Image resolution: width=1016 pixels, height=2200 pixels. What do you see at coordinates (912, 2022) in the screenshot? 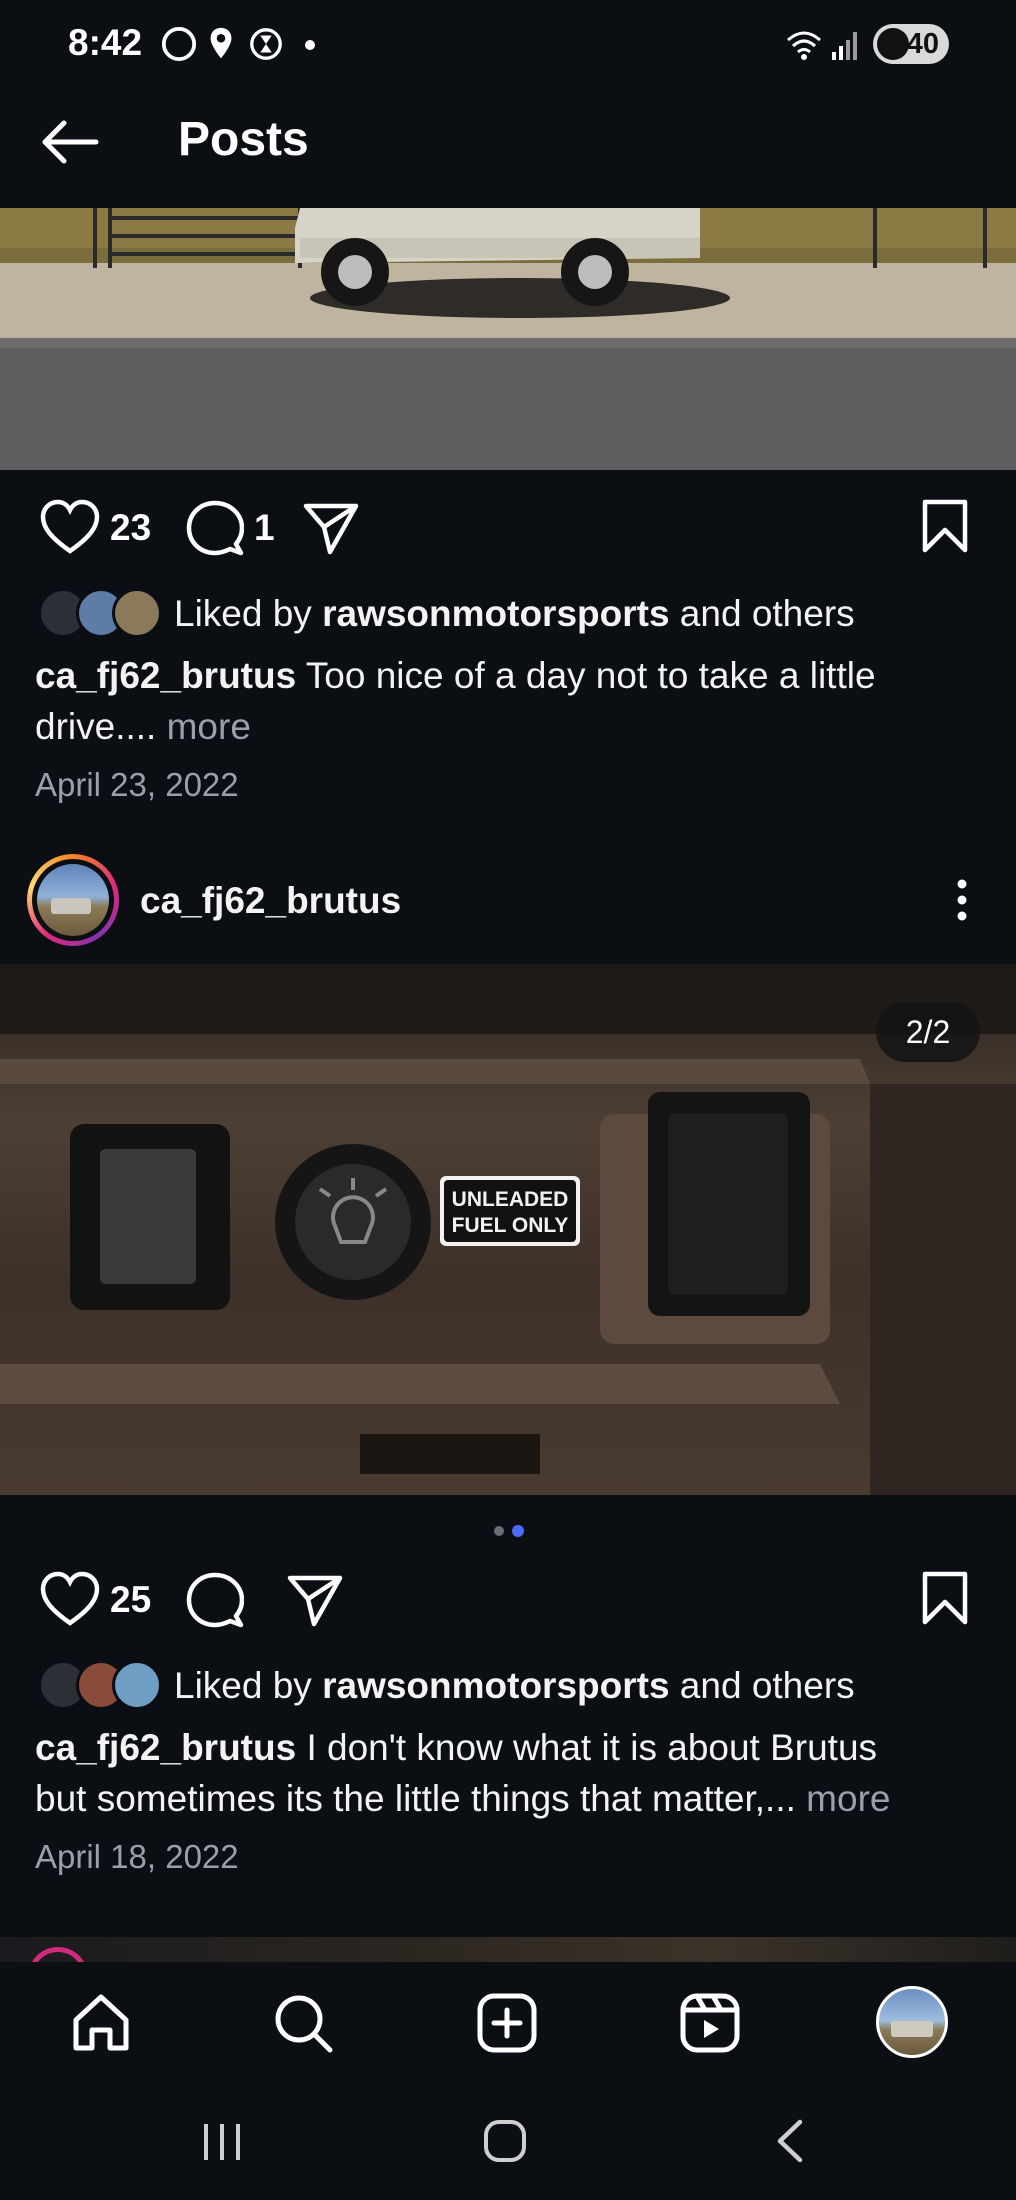
I see `profile-avatar` at bounding box center [912, 2022].